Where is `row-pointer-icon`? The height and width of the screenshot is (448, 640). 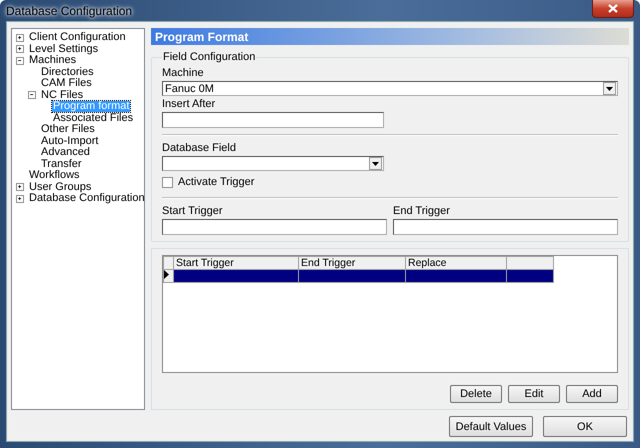
row-pointer-icon is located at coordinates (166, 274).